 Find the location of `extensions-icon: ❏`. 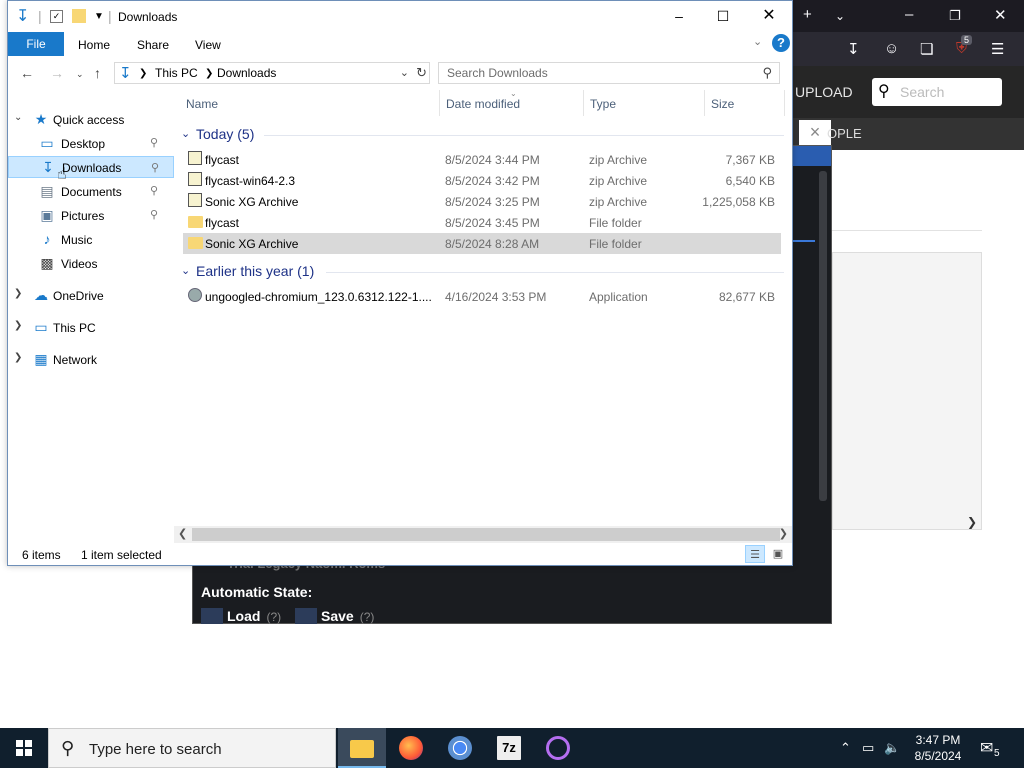

extensions-icon: ❏ is located at coordinates (926, 49).